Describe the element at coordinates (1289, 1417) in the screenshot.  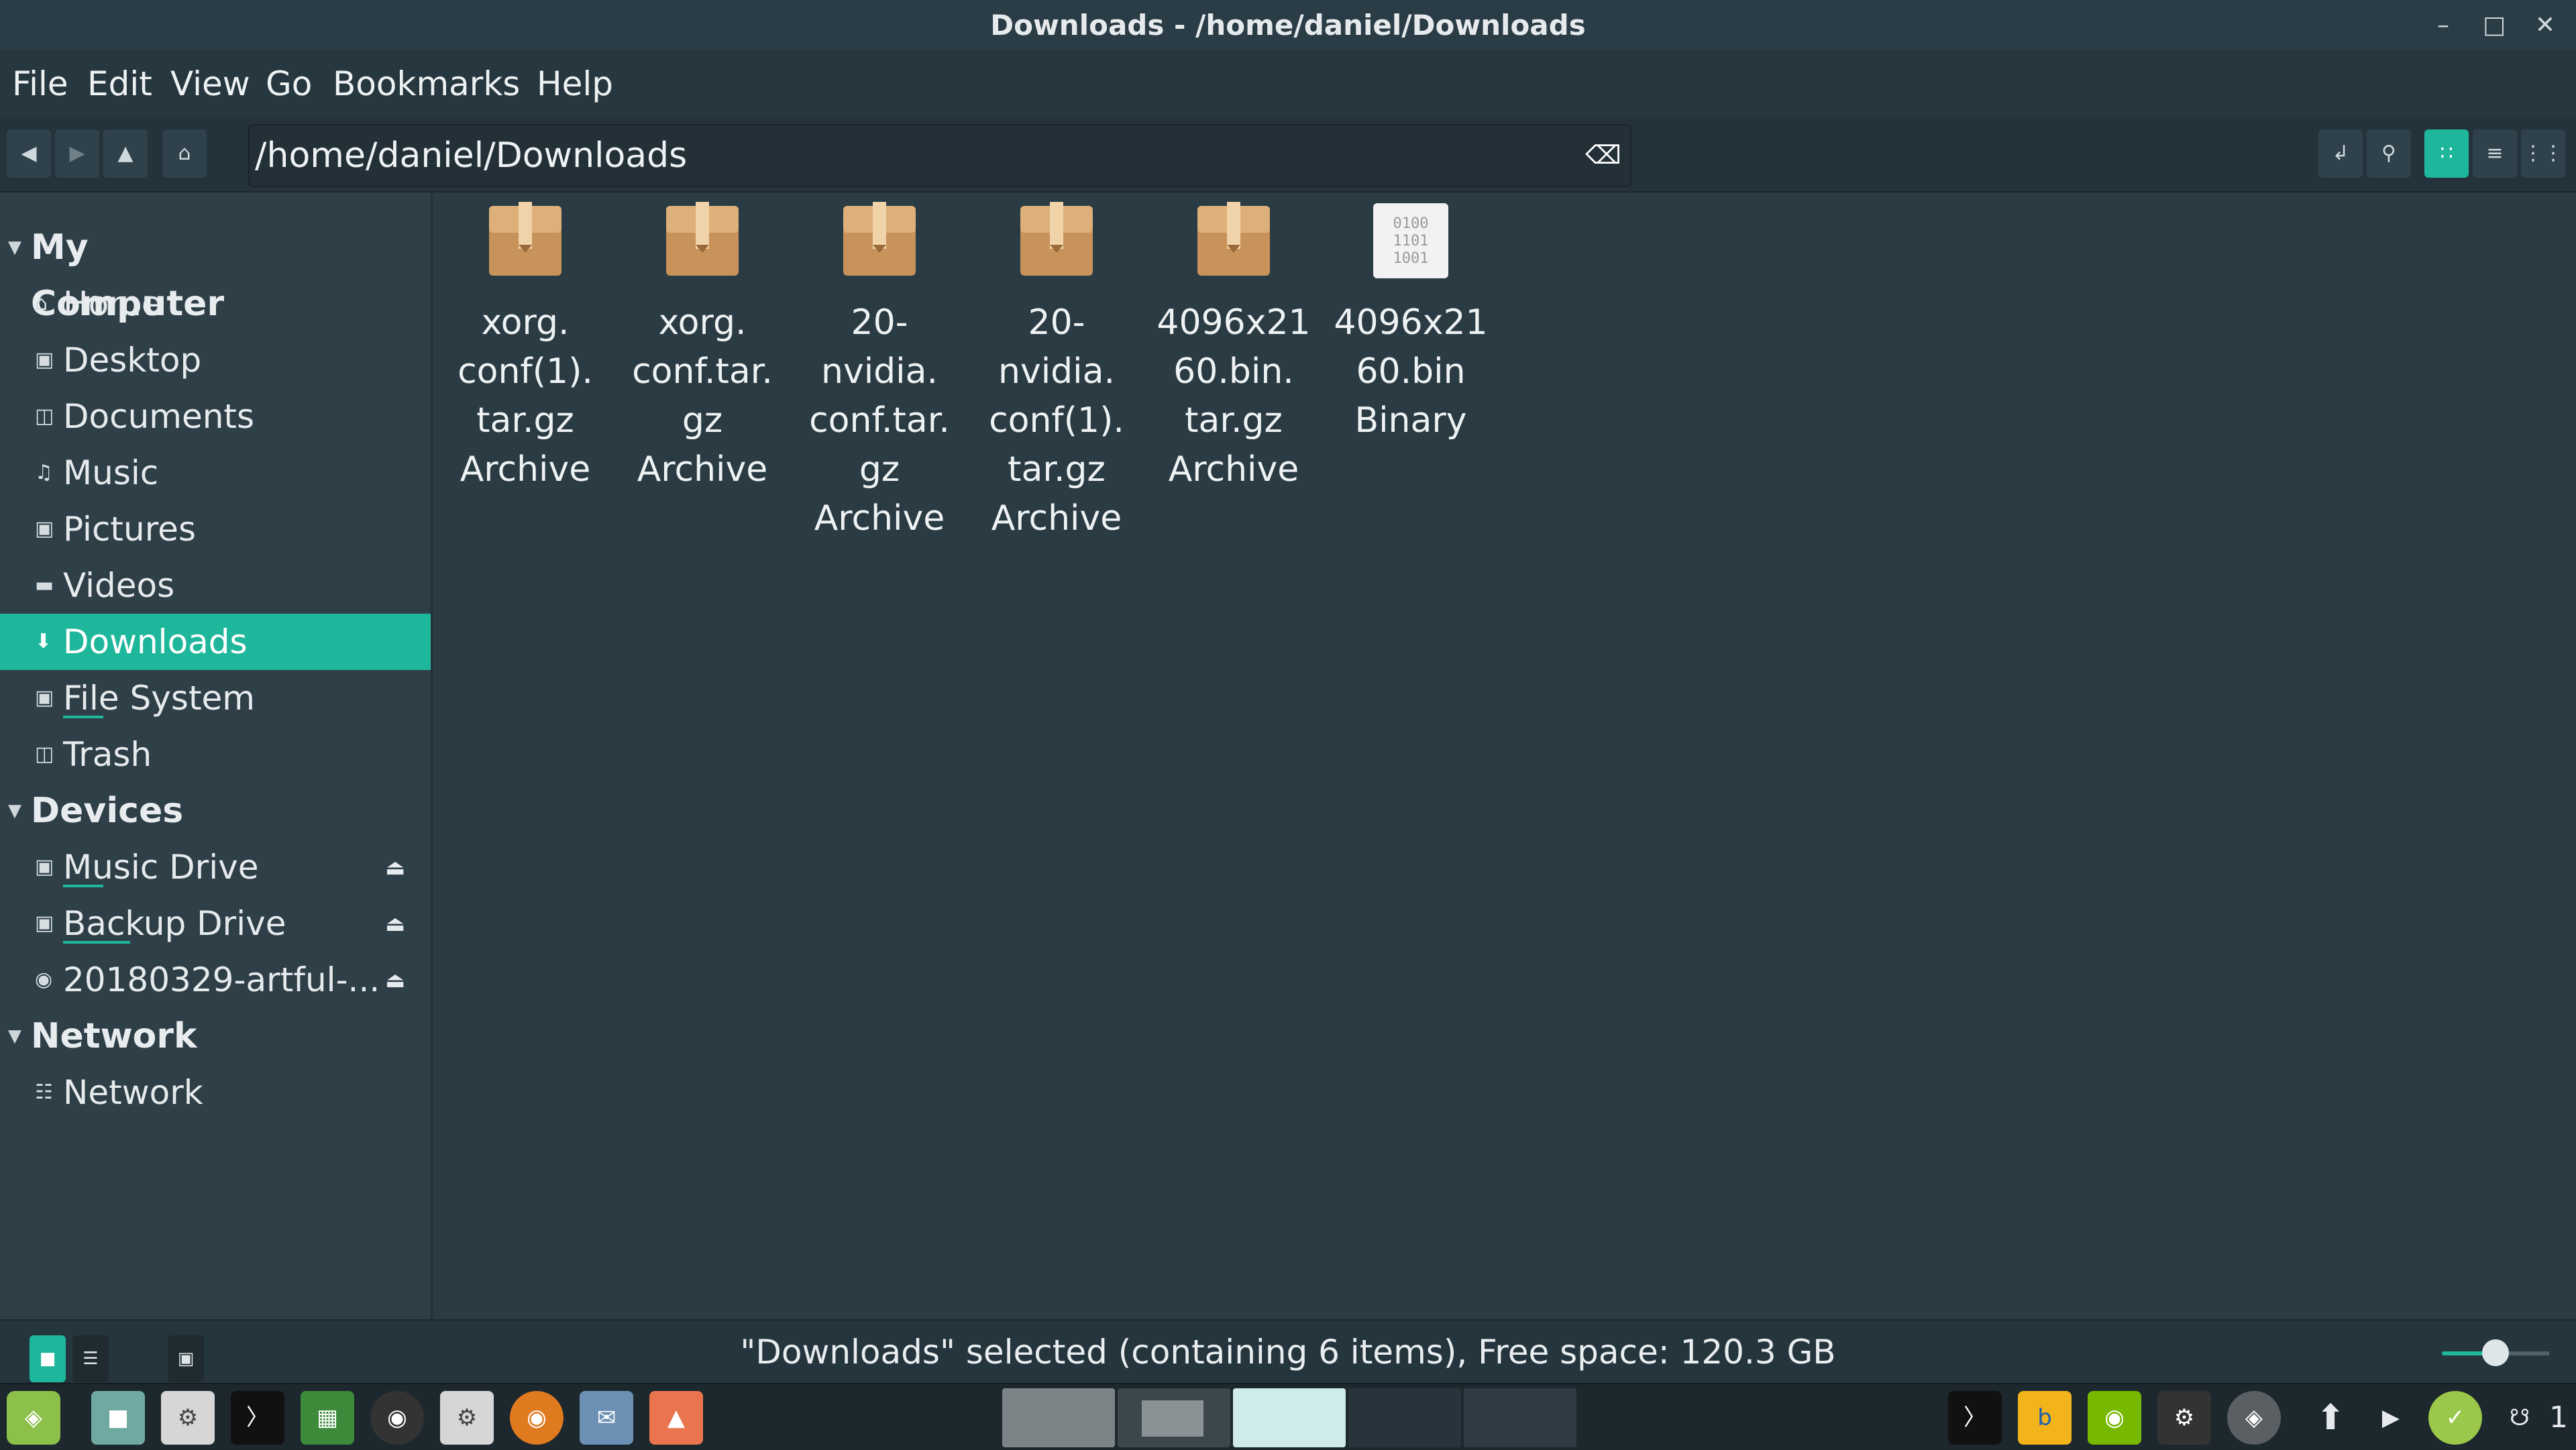
I see `taskbar-window-active` at that location.